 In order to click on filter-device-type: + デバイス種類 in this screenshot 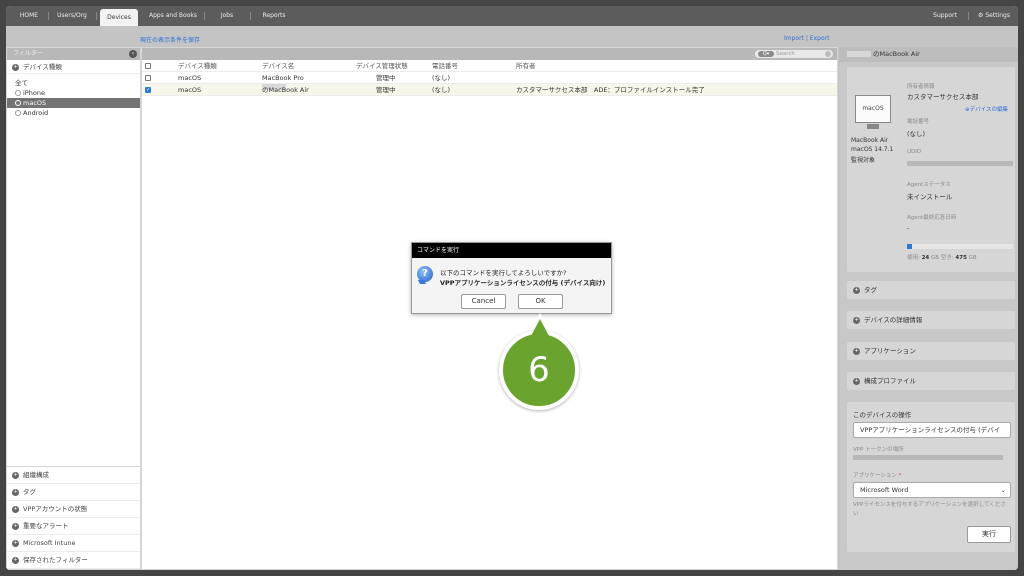, I will do `click(73, 67)`.